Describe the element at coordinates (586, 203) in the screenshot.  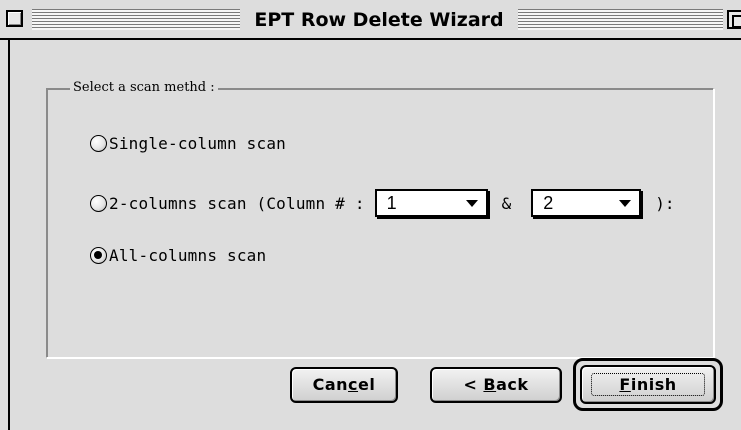
I see `column-select-2: 2` at that location.